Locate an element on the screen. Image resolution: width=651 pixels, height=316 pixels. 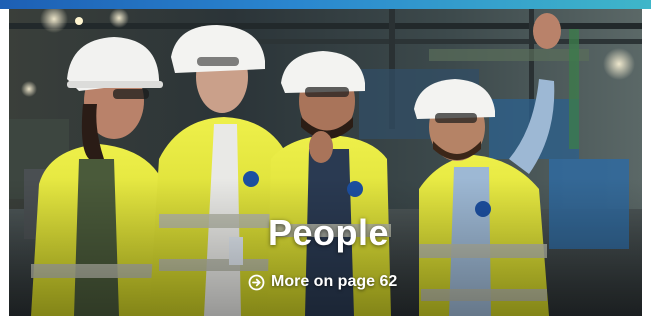
banner-title: People is located at coordinates (329, 232).